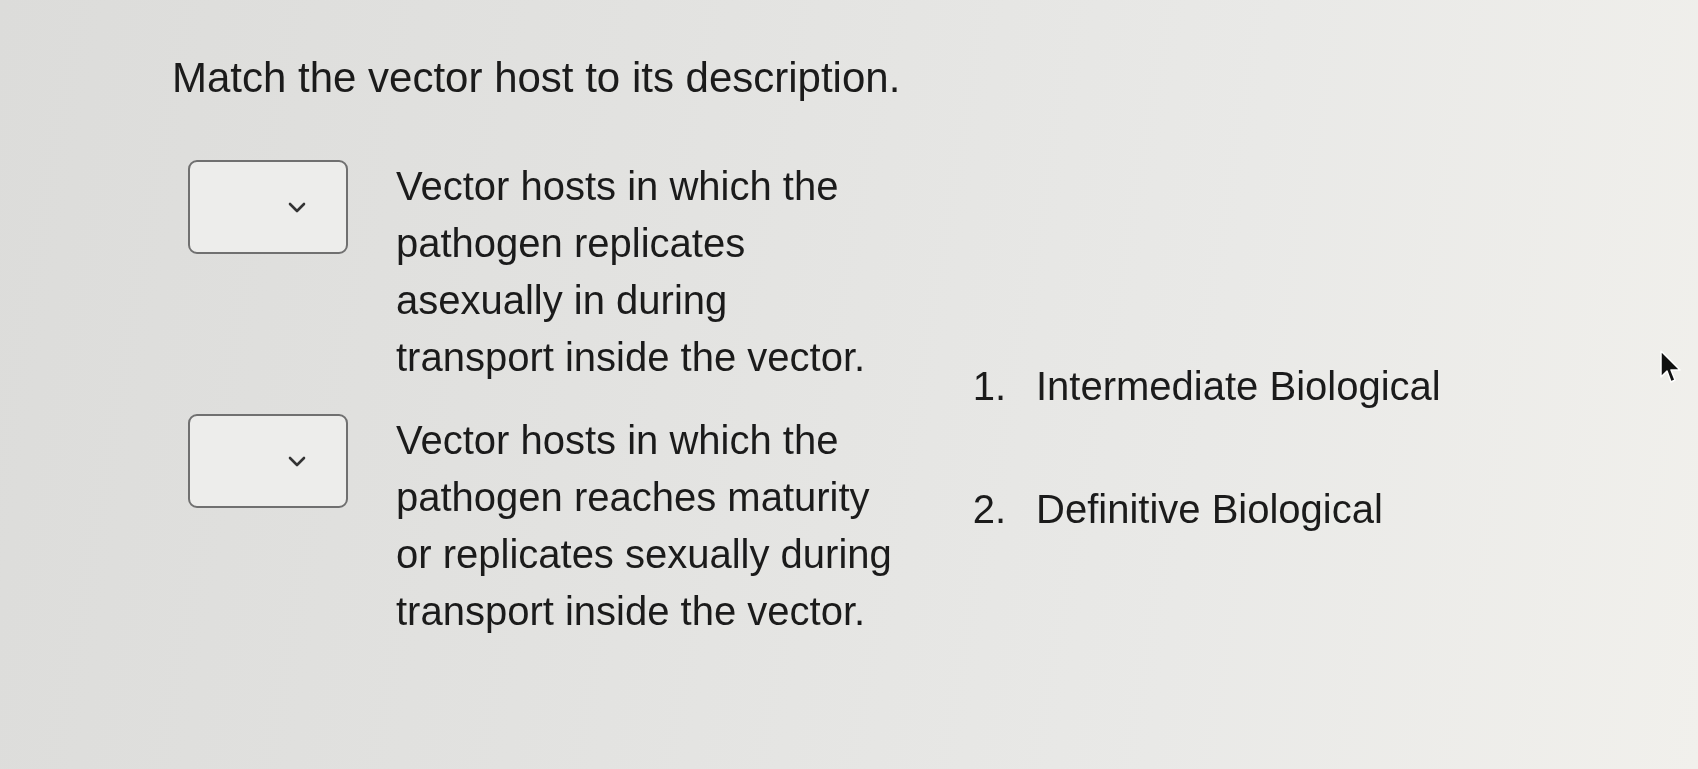  Describe the element at coordinates (631, 272) in the screenshot. I see `description-text: Vector hosts in which the pathogen replicates asexually in during transport inside the vector.` at that location.